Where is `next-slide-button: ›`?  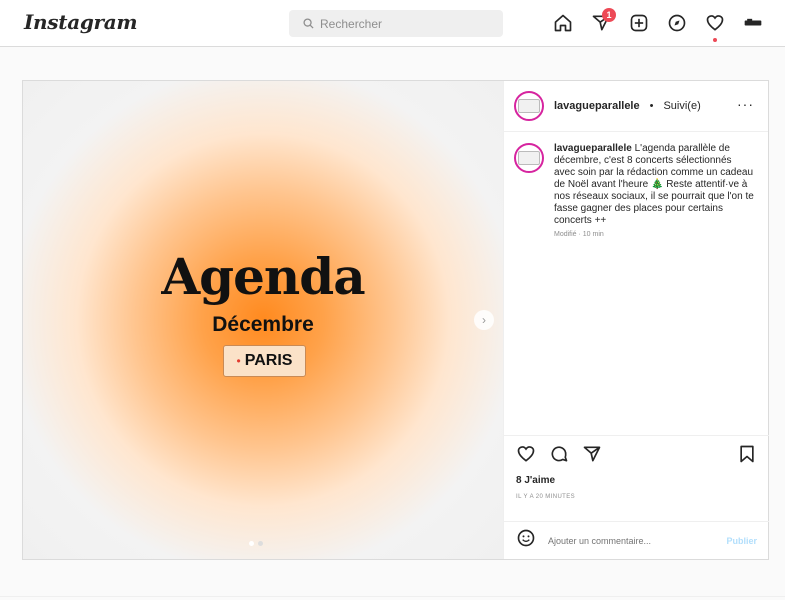 next-slide-button: › is located at coordinates (484, 320).